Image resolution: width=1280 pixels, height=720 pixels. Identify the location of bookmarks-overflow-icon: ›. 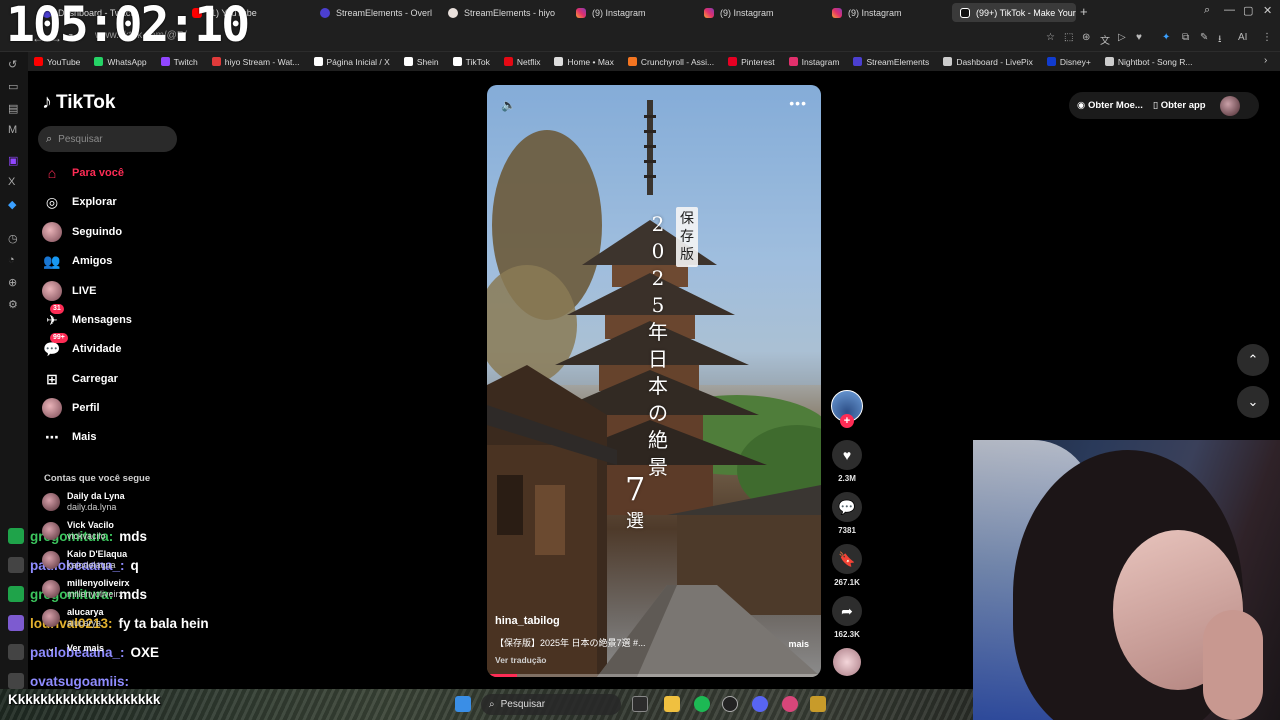
(1268, 60).